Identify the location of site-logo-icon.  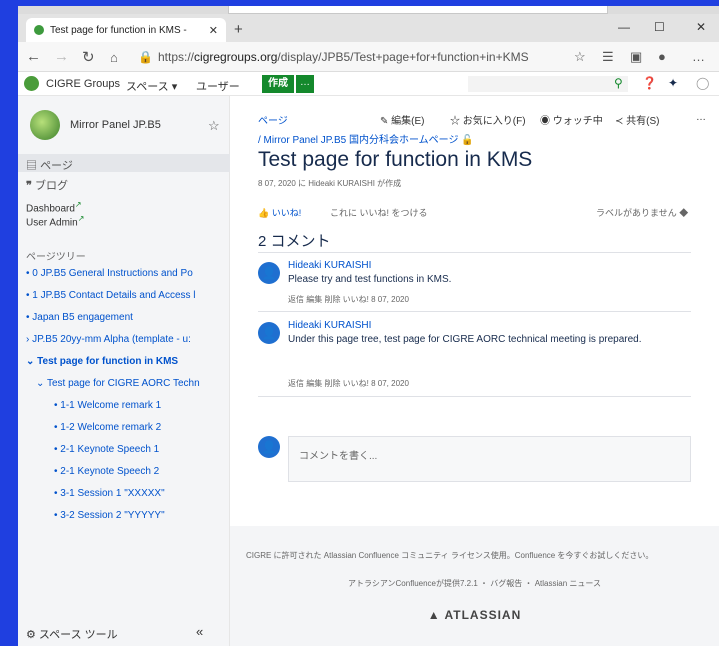
(31, 83).